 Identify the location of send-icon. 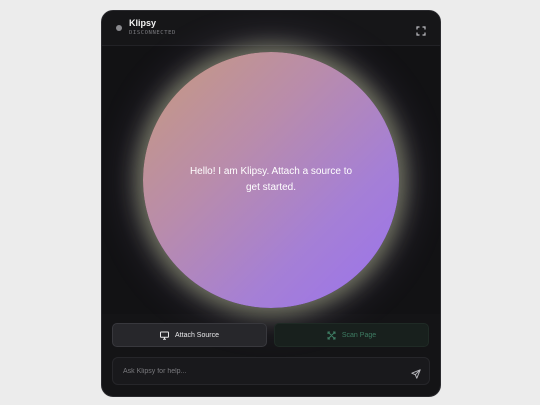
(416, 372).